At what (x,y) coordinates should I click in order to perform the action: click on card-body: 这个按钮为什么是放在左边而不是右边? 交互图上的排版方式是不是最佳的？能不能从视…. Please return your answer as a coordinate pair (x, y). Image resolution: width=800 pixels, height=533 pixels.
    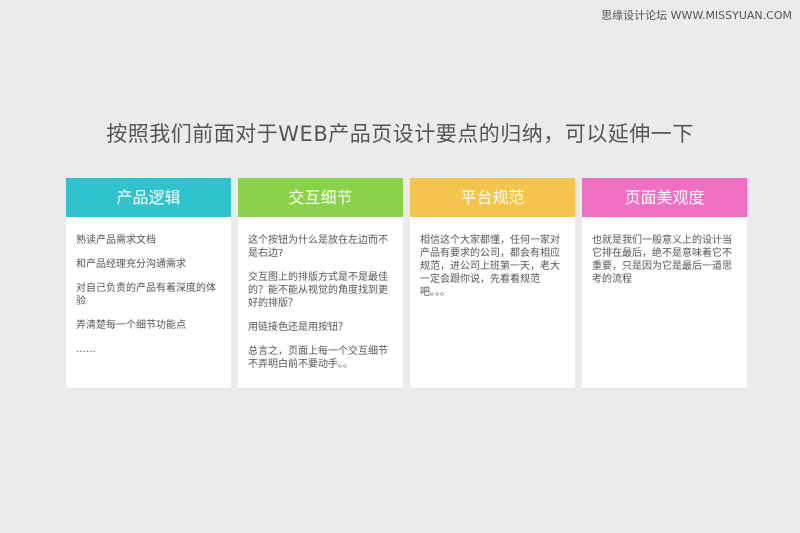
    Looking at the image, I should click on (320, 299).